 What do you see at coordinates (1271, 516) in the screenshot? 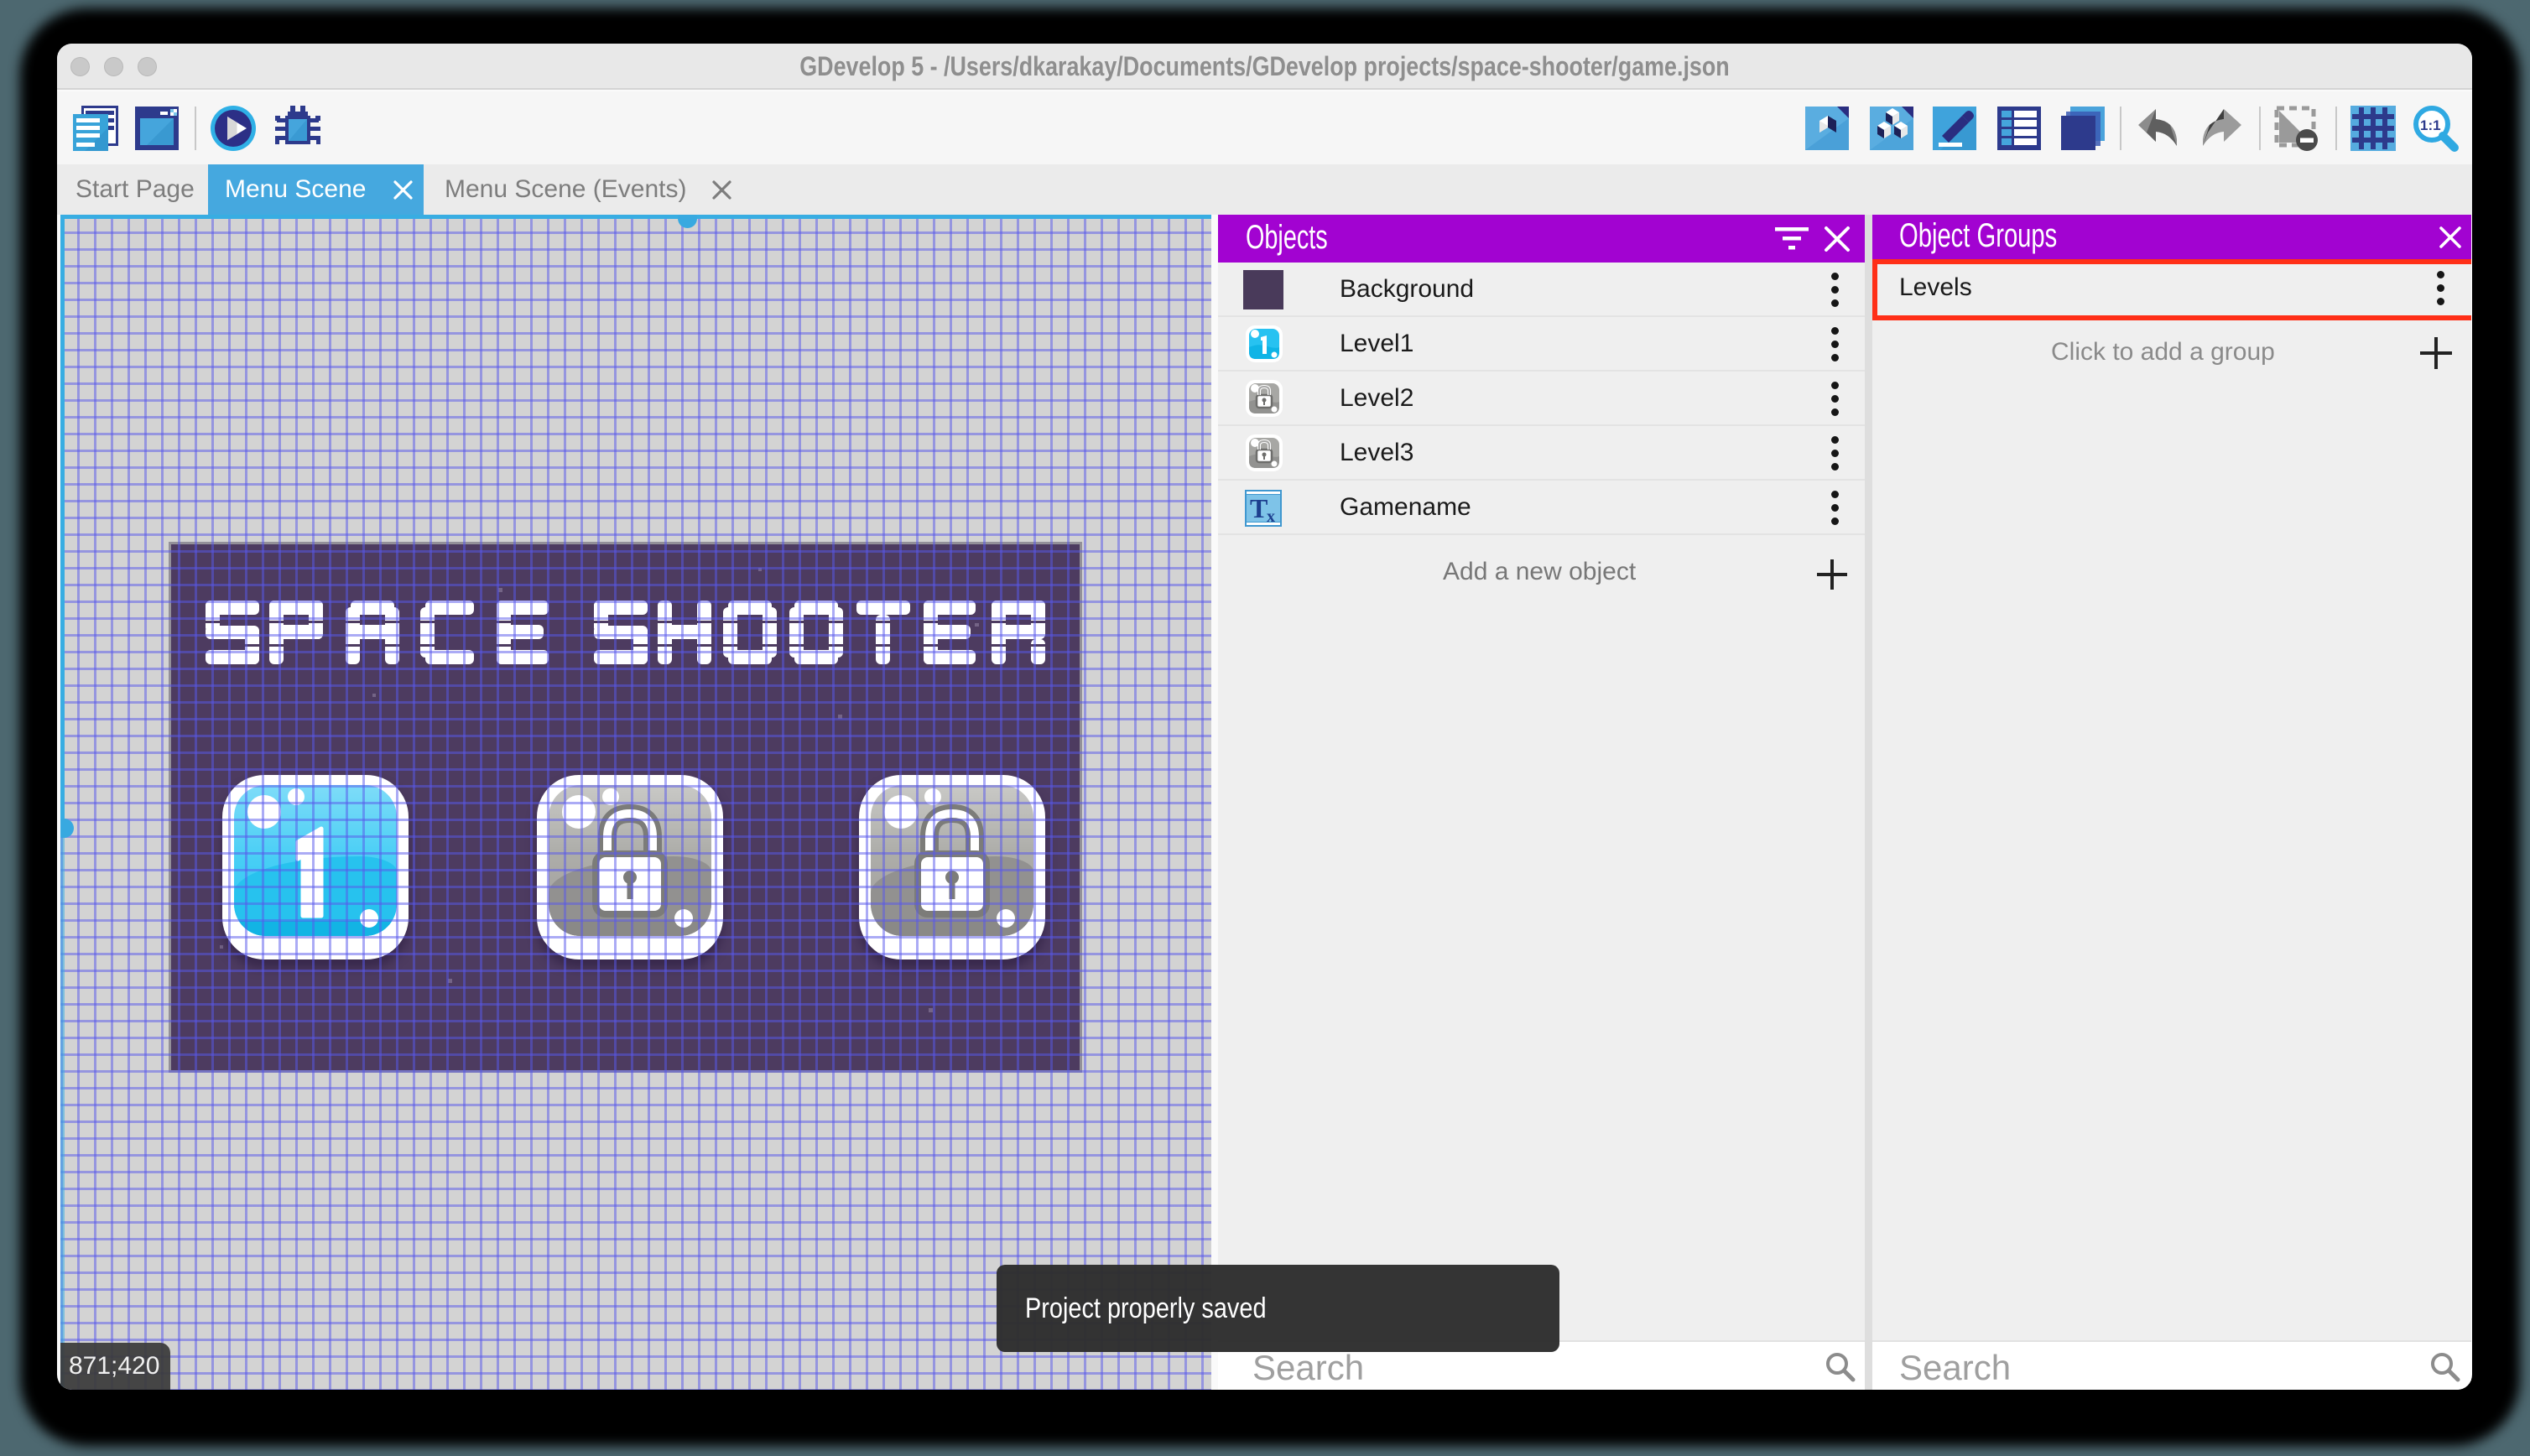
I see `svg-text: x` at bounding box center [1271, 516].